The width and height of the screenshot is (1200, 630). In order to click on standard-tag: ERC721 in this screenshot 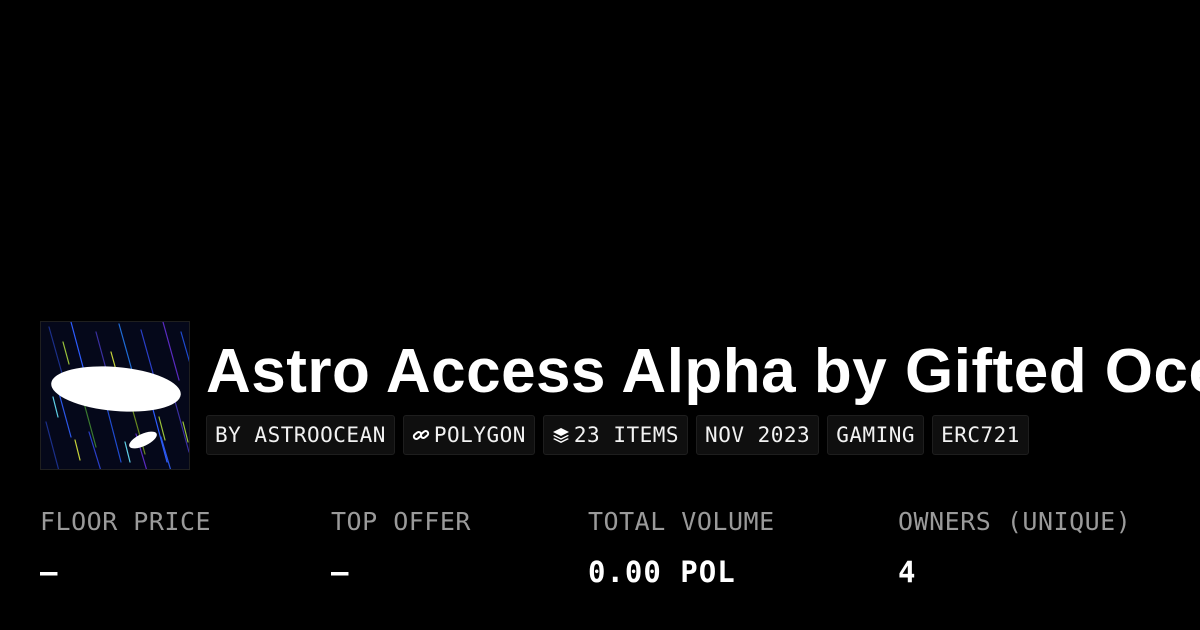, I will do `click(980, 435)`.